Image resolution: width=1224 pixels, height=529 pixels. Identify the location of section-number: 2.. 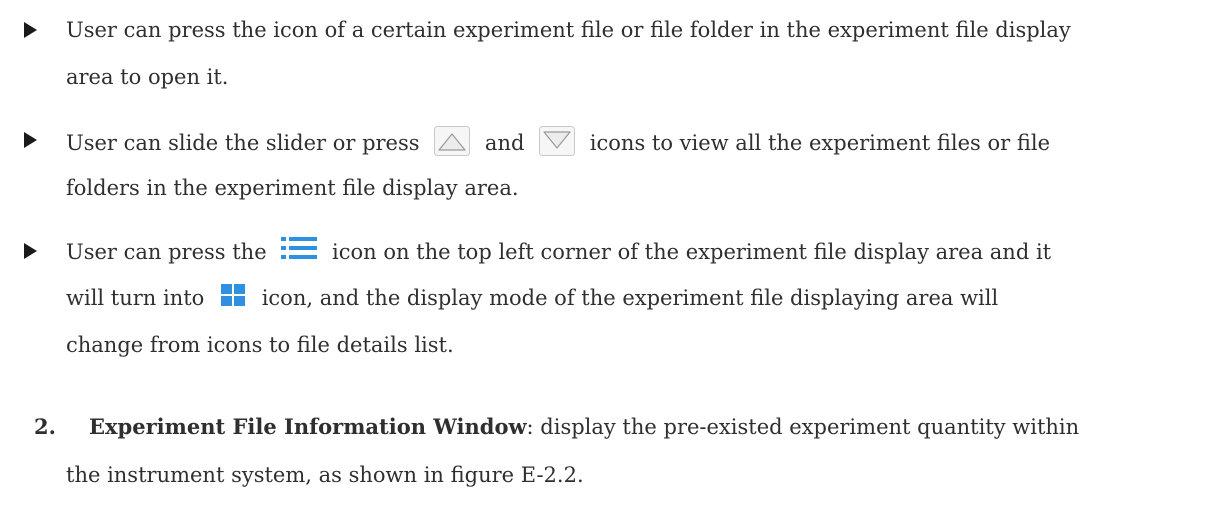
(45, 426).